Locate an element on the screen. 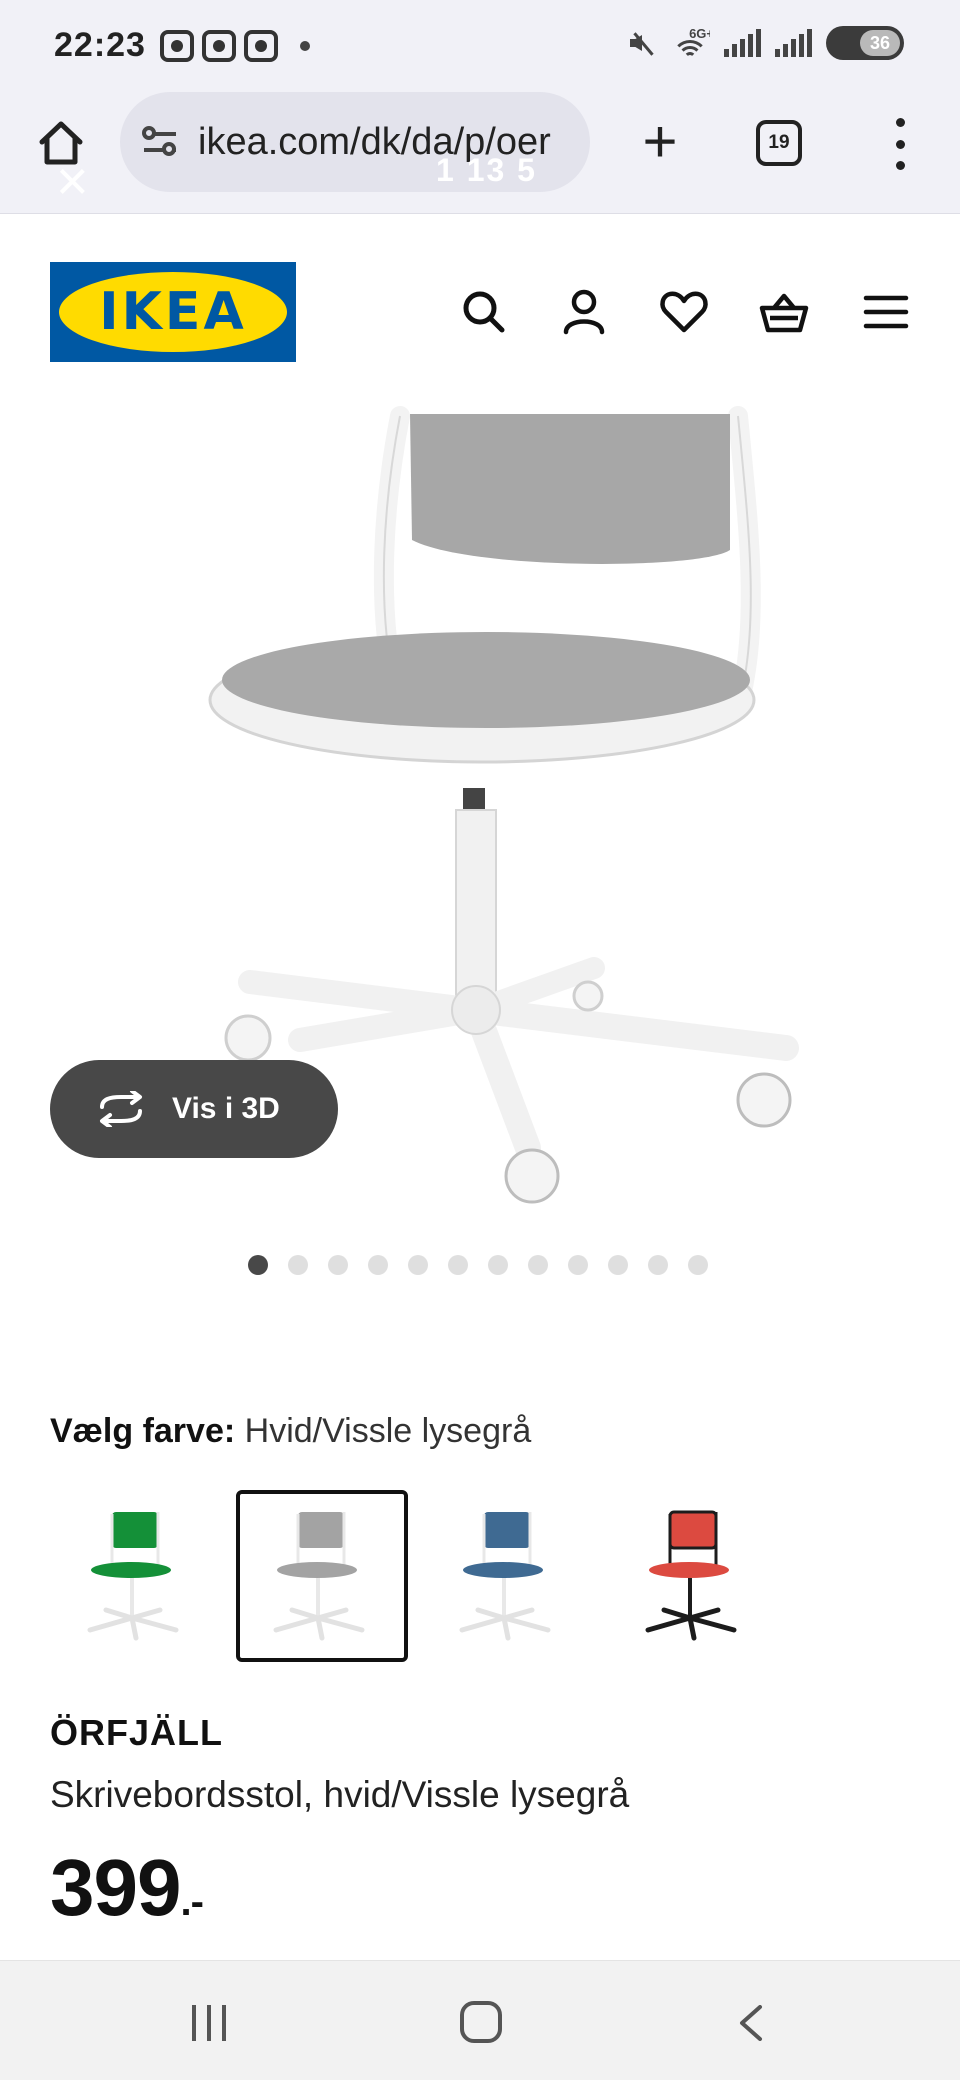 The width and height of the screenshot is (960, 2080). signal-icon is located at coordinates (742, 43).